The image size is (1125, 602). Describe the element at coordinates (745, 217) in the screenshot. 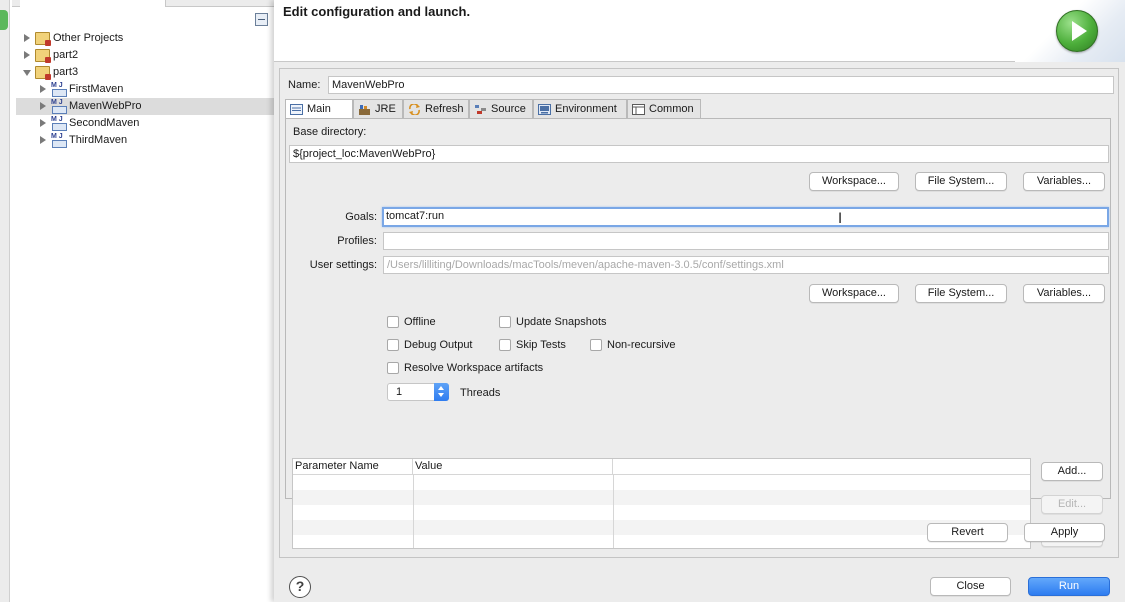

I see `goals-input: tomcat7:run` at that location.